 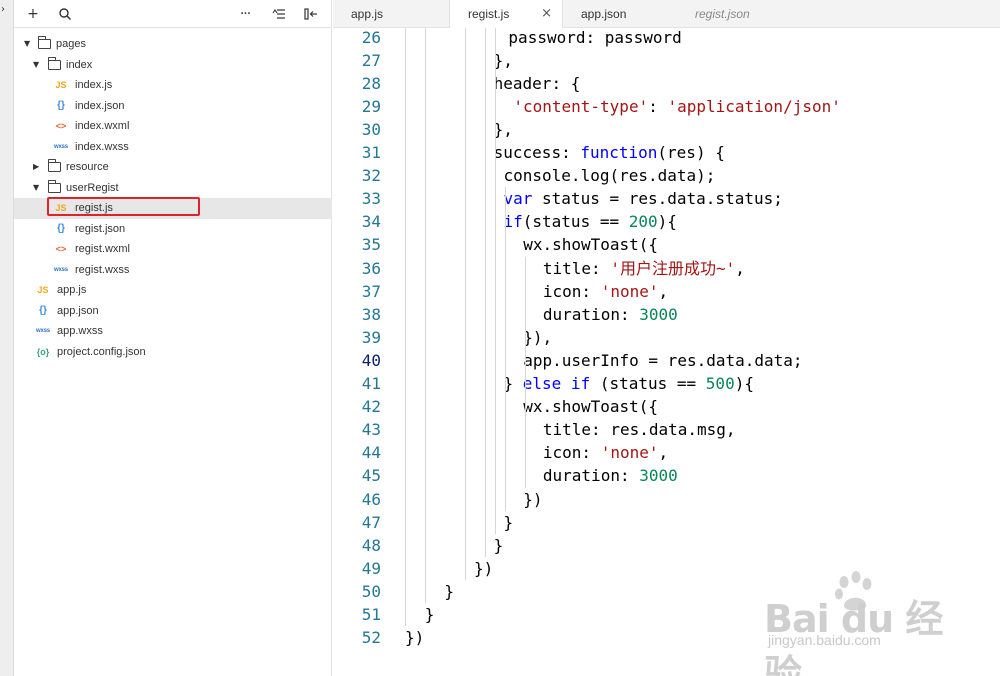 What do you see at coordinates (173, 311) in the screenshot?
I see `tree-item-app-json: {} app.json` at bounding box center [173, 311].